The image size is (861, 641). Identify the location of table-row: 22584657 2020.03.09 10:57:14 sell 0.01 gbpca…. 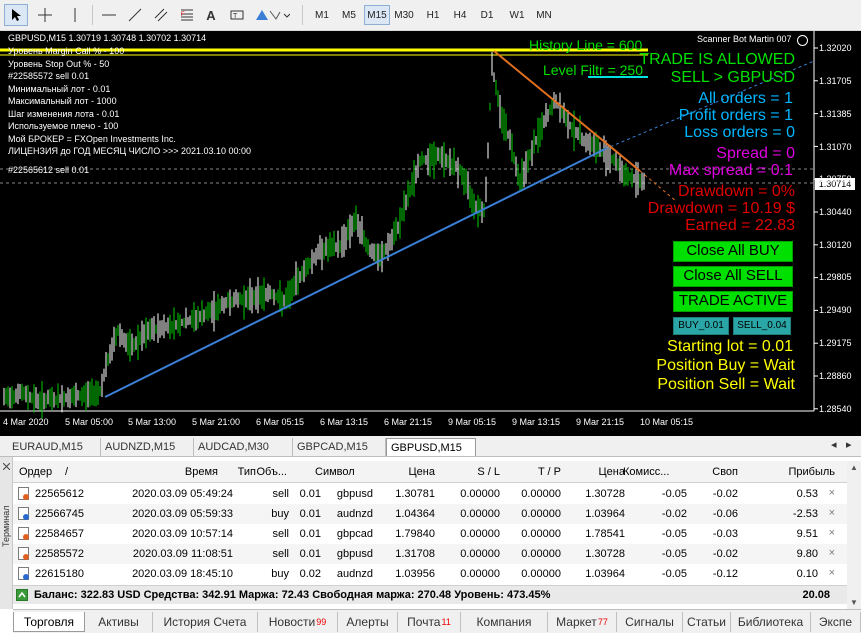
(430, 534).